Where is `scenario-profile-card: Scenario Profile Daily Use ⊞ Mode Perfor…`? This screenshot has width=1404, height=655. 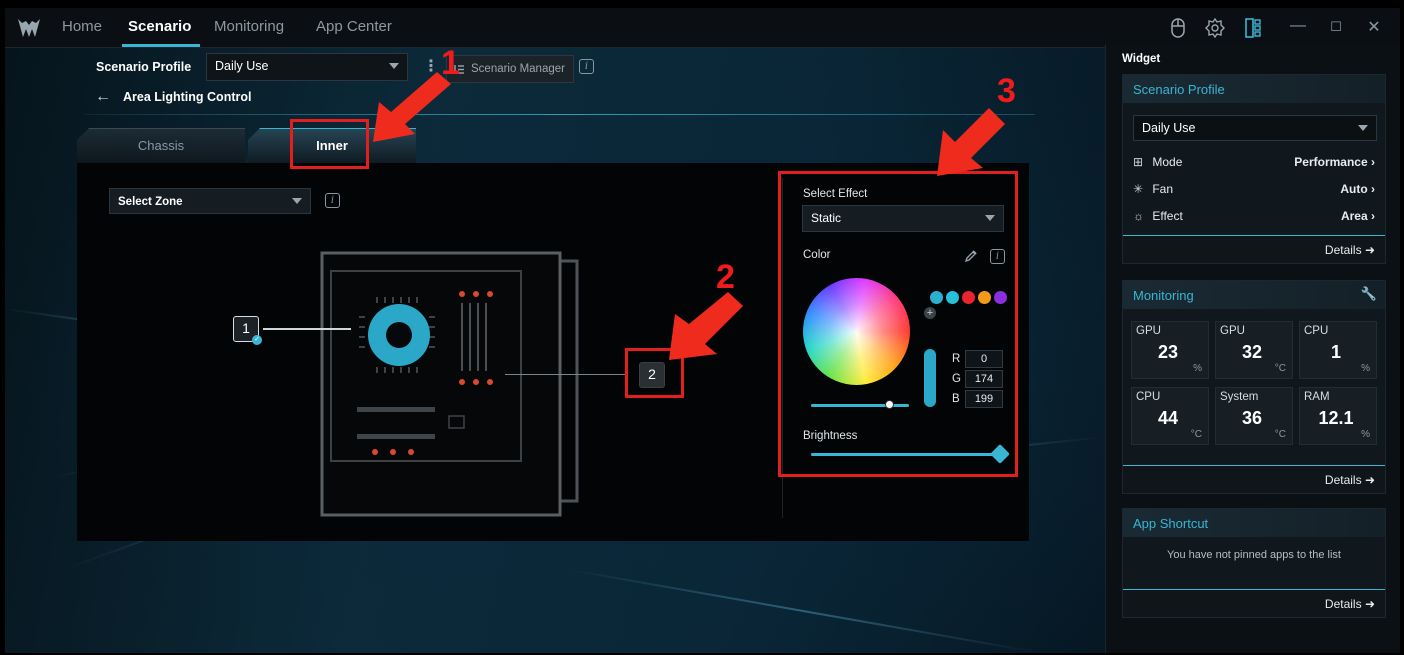
scenario-profile-card: Scenario Profile Daily Use ⊞ Mode Perfor… is located at coordinates (1254, 169).